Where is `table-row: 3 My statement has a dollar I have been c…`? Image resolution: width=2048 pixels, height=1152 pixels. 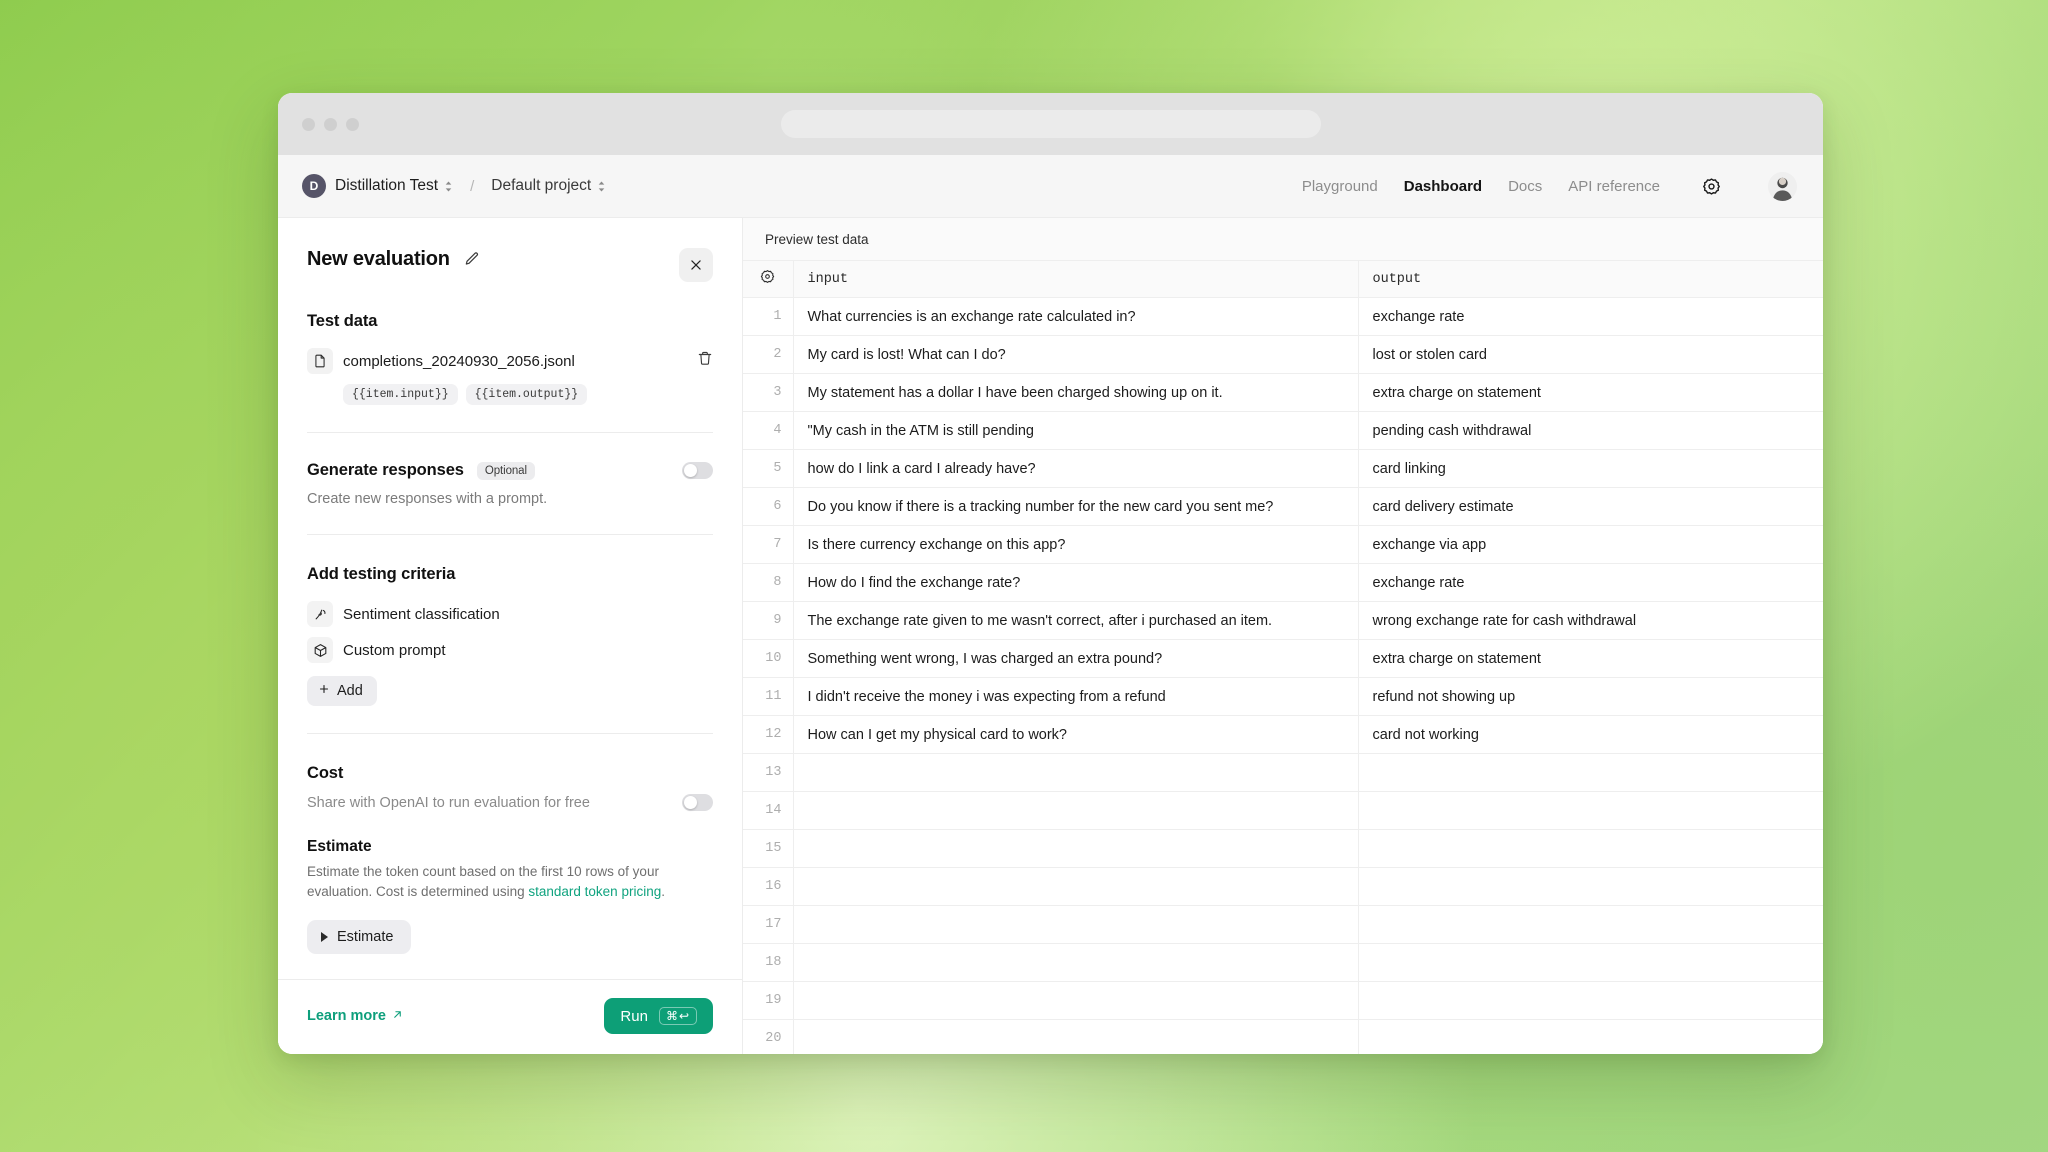
table-row: 3 My statement has a dollar I have been c… is located at coordinates (1283, 392).